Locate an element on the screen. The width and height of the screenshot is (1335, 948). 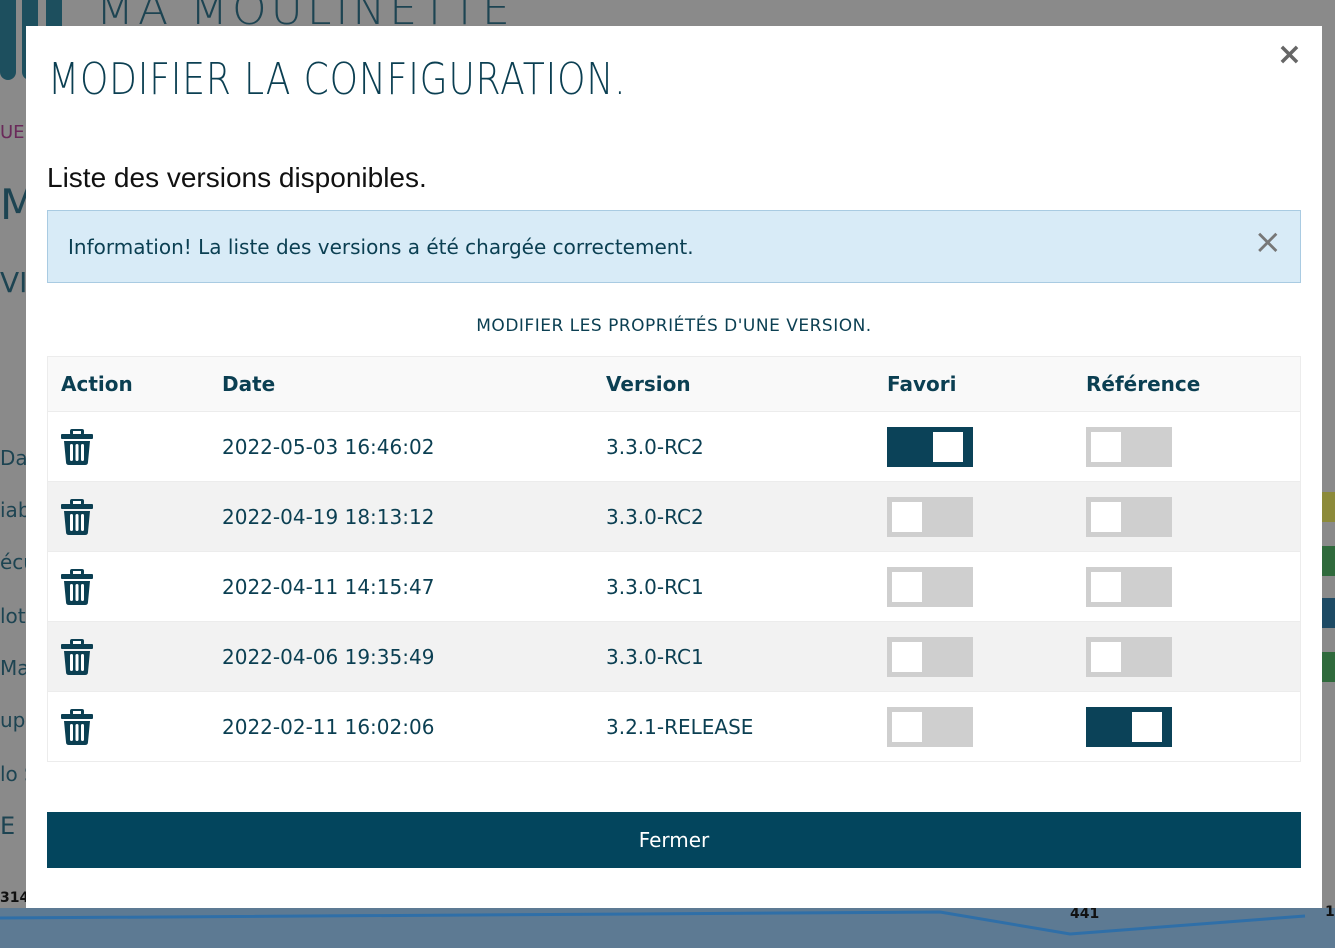
table-row: 2022-02-11 16:02:06 3.2.1-RELEASE is located at coordinates (674, 726).